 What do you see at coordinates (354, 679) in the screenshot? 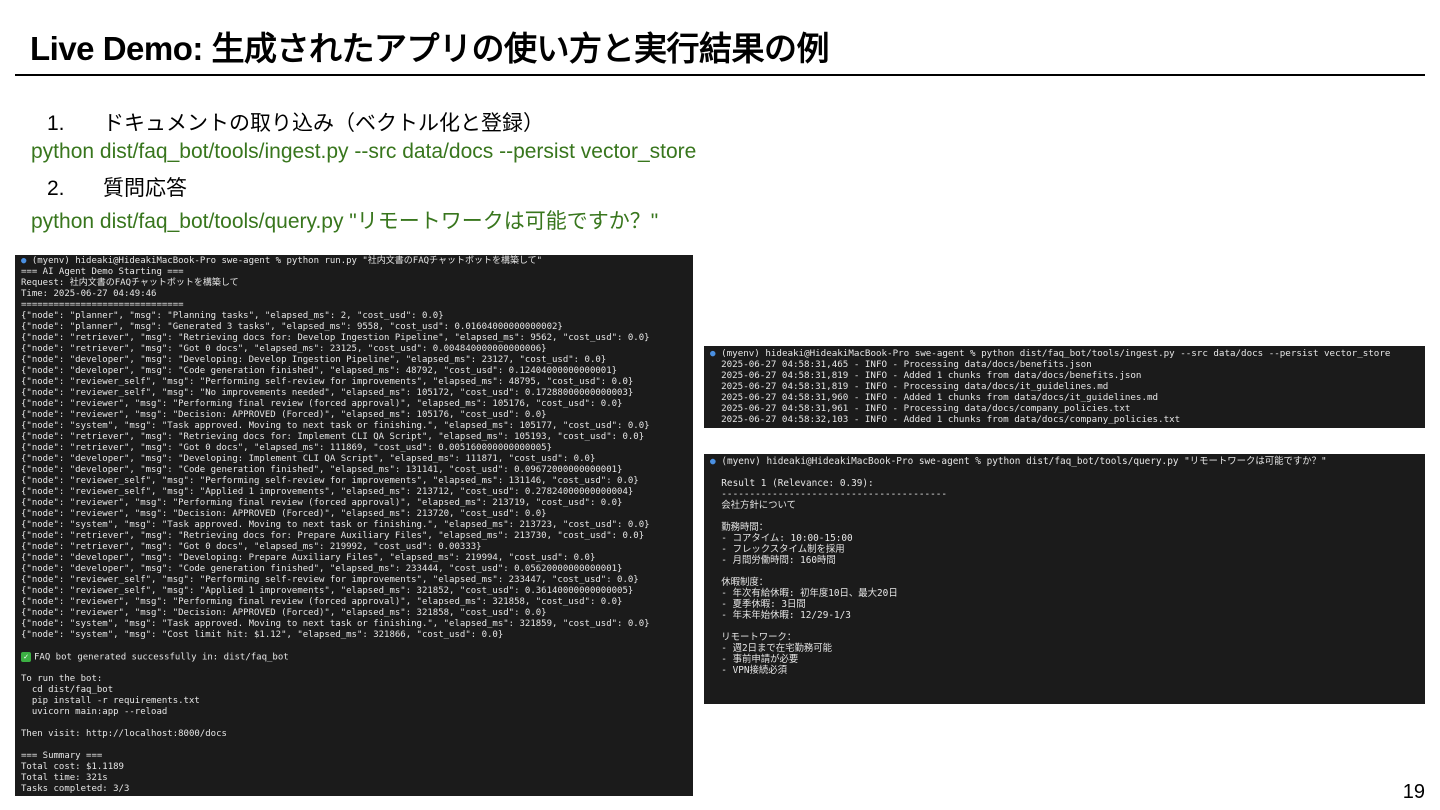
I see `terminal-line: To run the bot:` at bounding box center [354, 679].